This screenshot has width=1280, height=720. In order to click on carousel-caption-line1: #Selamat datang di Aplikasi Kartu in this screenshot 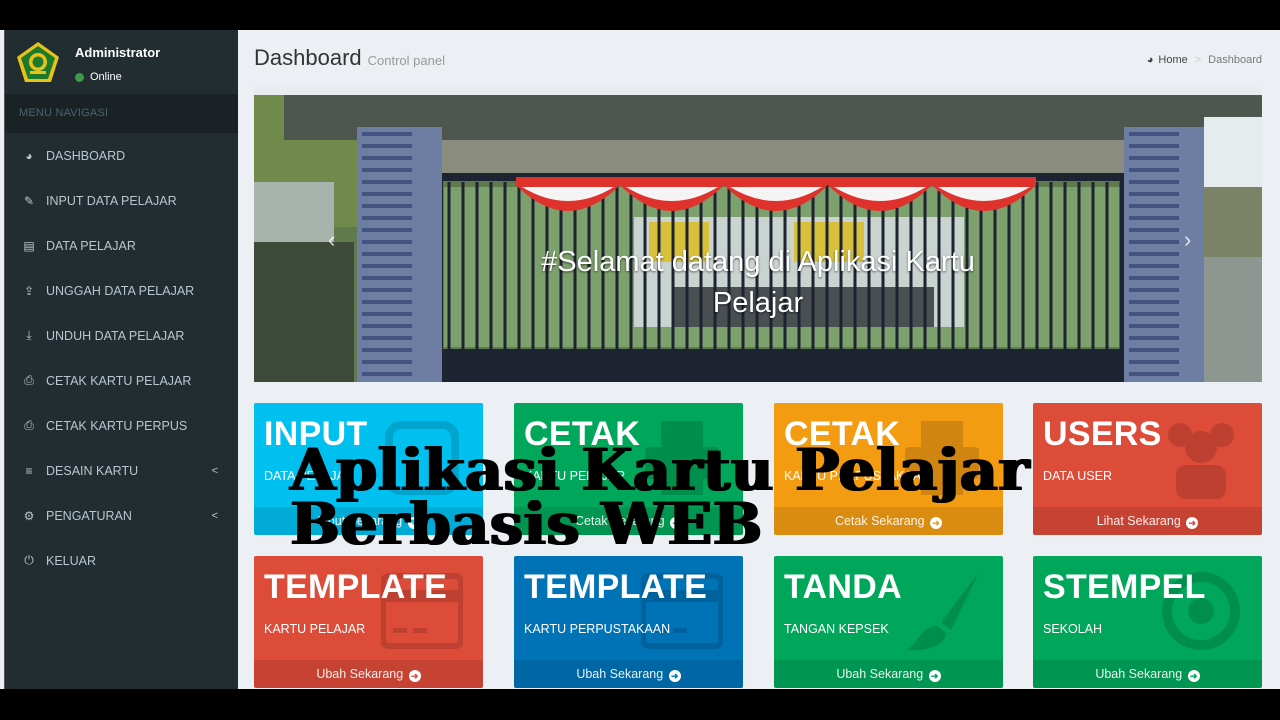, I will do `click(758, 262)`.